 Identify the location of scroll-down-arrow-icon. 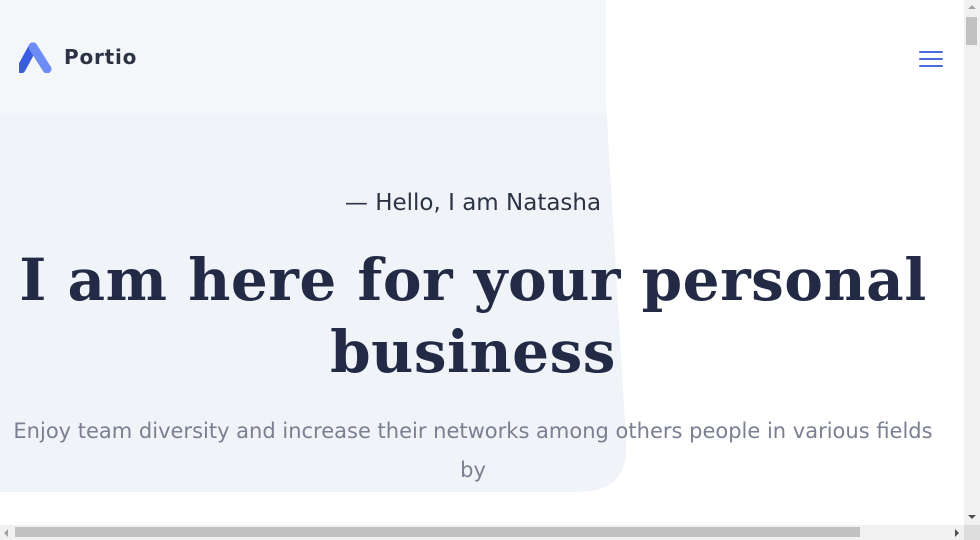
(972, 517).